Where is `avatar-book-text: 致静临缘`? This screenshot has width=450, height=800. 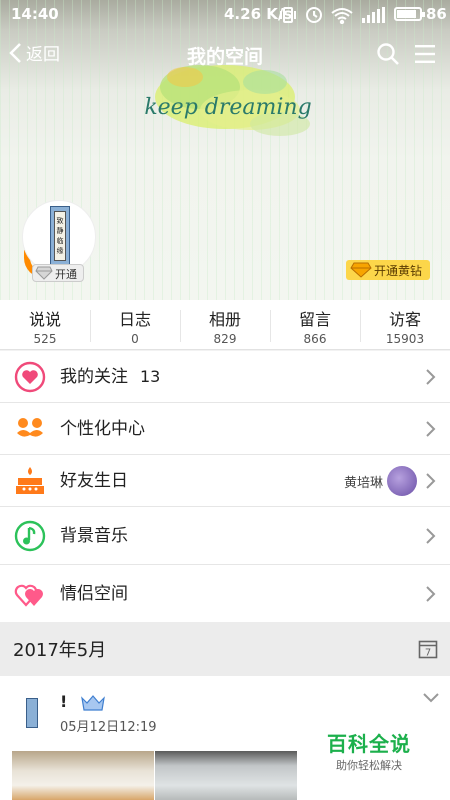
avatar-book-text: 致静临缘 is located at coordinates (60, 236).